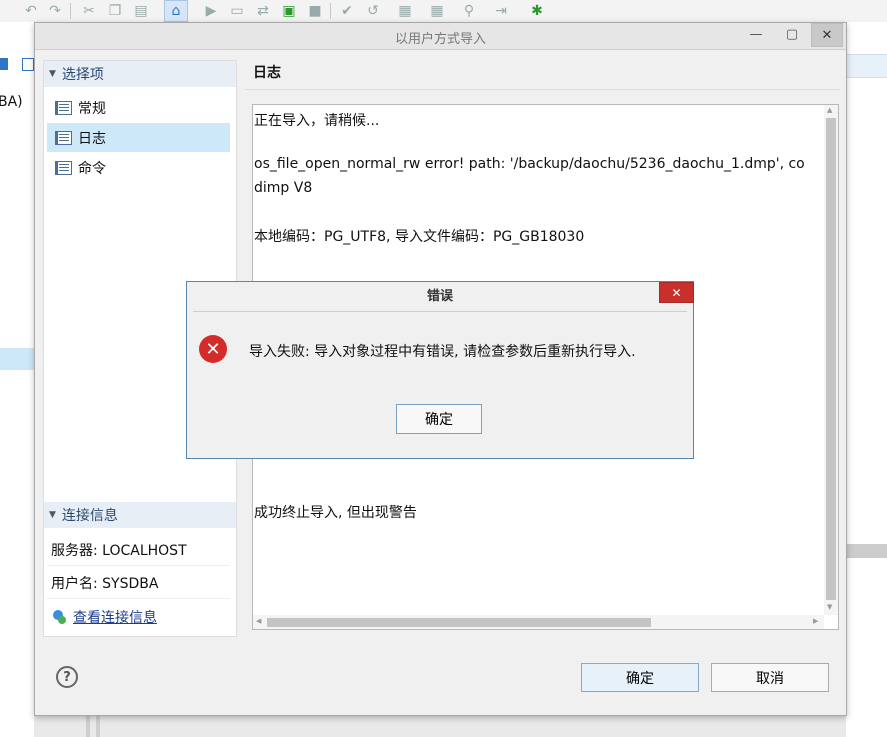 This screenshot has width=887, height=737. Describe the element at coordinates (140, 515) in the screenshot. I see `connection-section-header: ▼ 连接信息` at that location.